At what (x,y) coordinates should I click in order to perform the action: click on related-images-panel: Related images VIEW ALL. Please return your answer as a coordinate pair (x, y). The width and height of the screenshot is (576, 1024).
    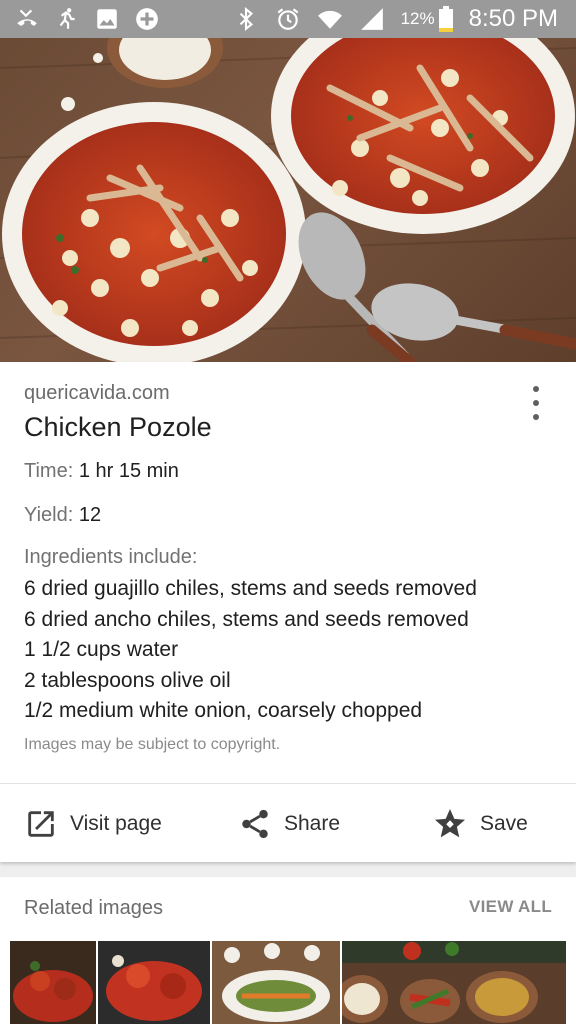
    Looking at the image, I should click on (288, 950).